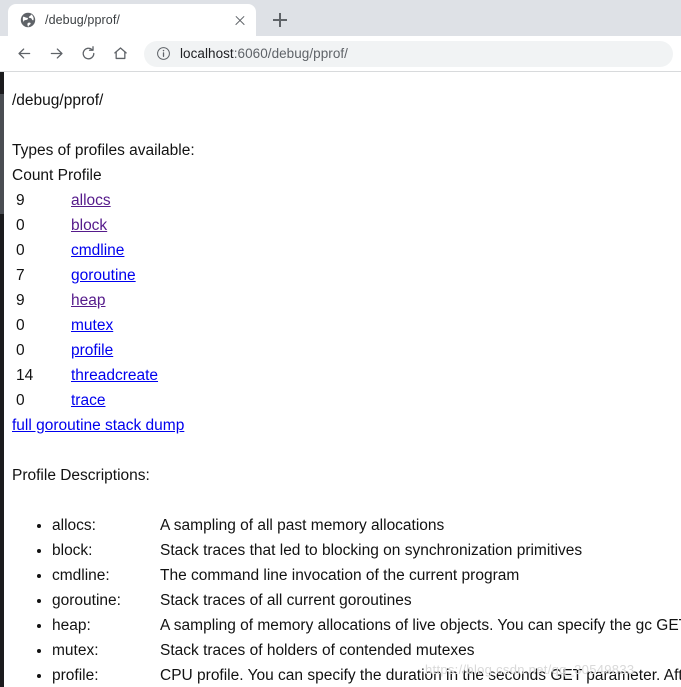  Describe the element at coordinates (98, 425) in the screenshot. I see `full-goroutine-stack-dump-link: full goroutine stack dump` at that location.